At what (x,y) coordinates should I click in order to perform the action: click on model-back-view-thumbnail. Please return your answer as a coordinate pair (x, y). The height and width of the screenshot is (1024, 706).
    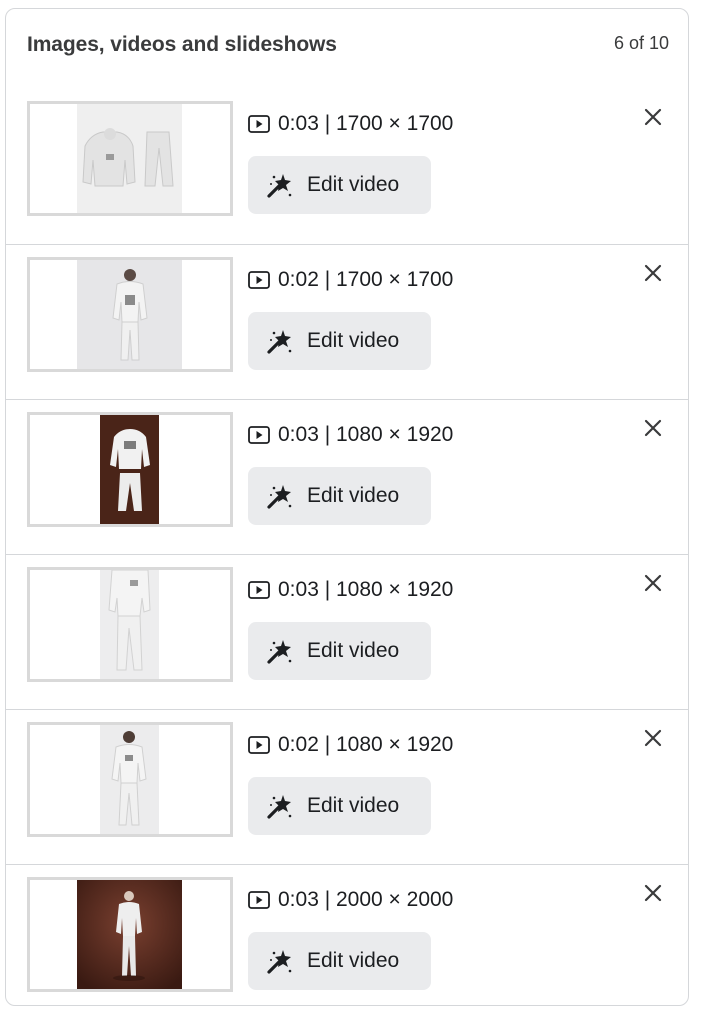
    Looking at the image, I should click on (129, 314).